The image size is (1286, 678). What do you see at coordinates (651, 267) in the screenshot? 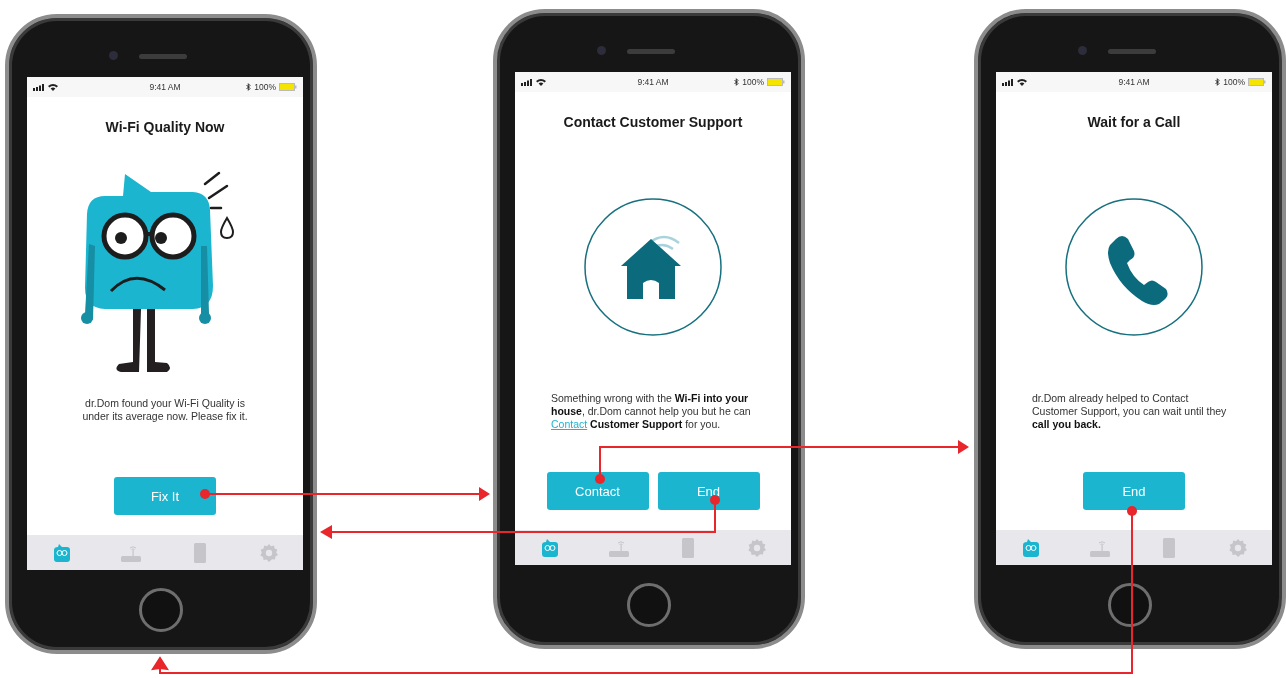
I see `house-wifi-icon` at bounding box center [651, 267].